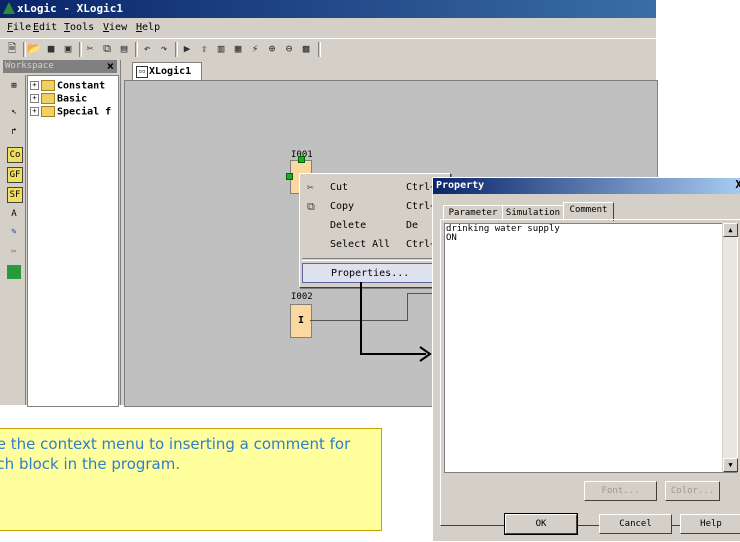 This screenshot has height=542, width=740. I want to click on workspace-title: Workspace, so click(29, 66).